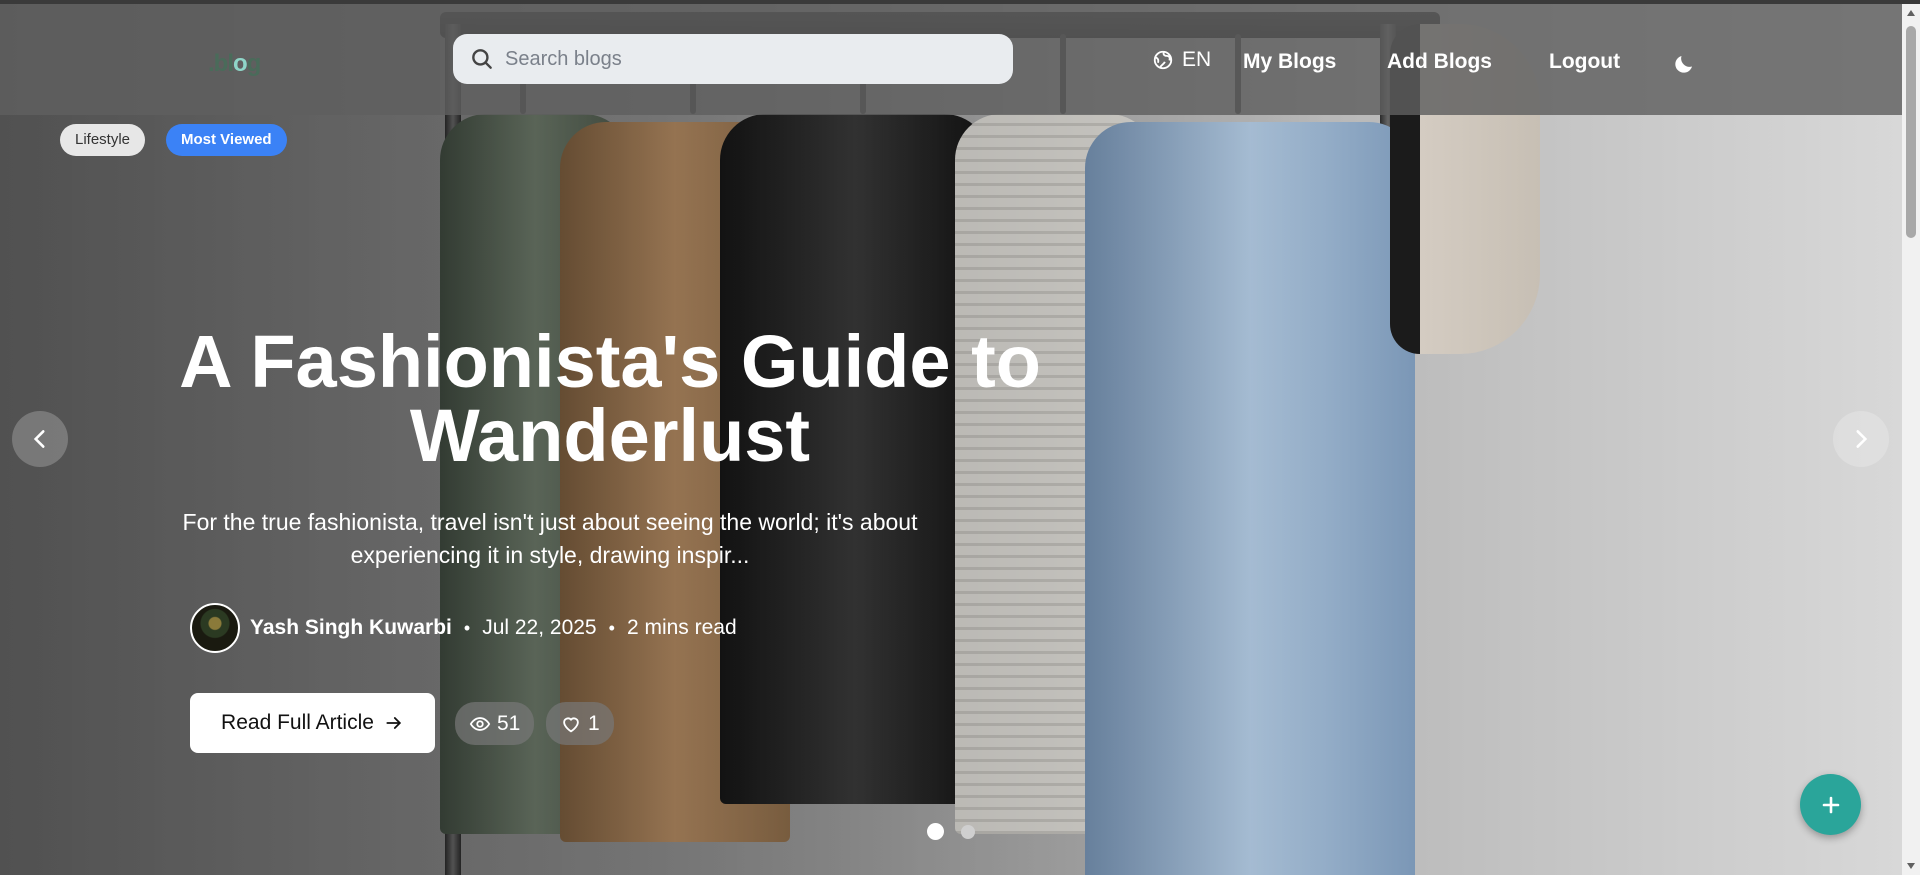 This screenshot has height=875, width=1920. What do you see at coordinates (297, 722) in the screenshot?
I see `read-full-article-label: Read Full Article` at bounding box center [297, 722].